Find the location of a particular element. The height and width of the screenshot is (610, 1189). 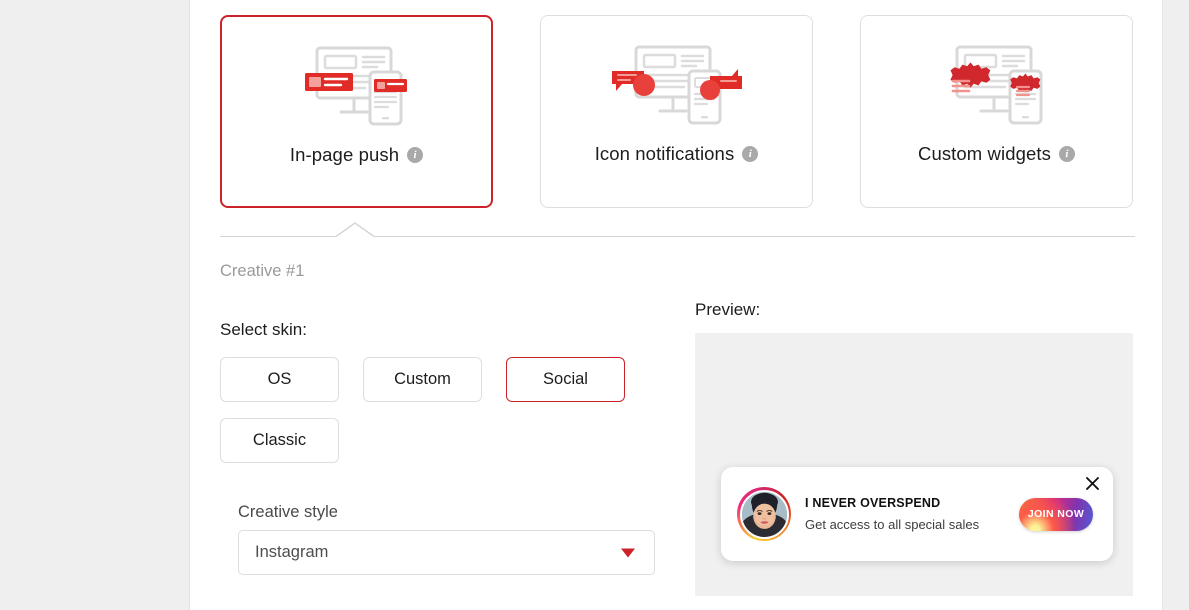

divider-line-right is located at coordinates (754, 236).